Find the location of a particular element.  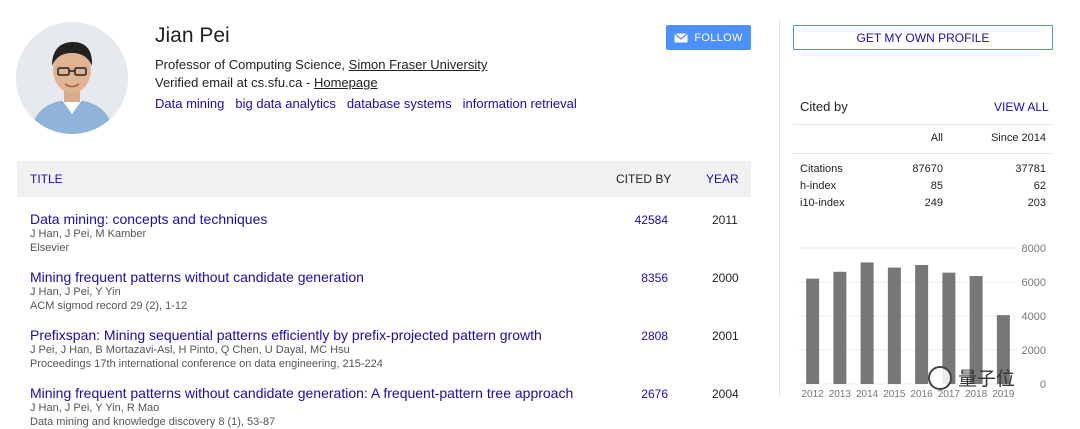

profile-photo is located at coordinates (72, 78).